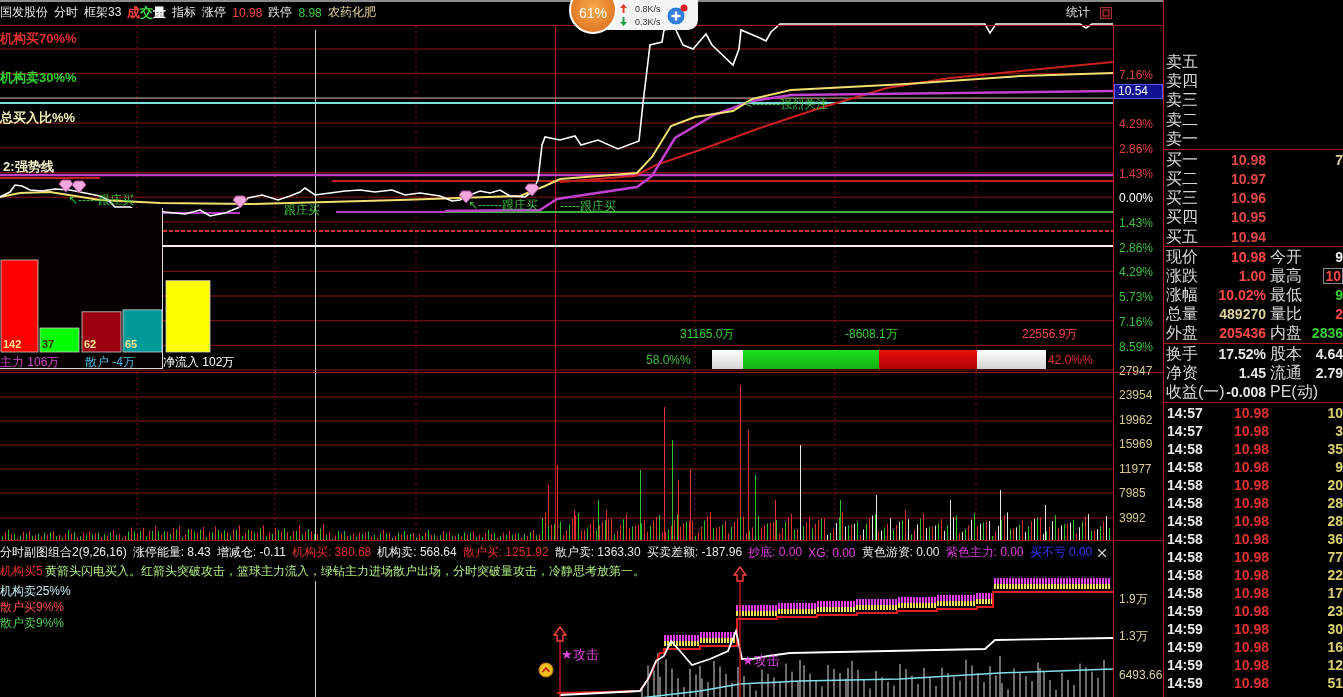  I want to click on signal-description: 黄箭头闪电买入。红箭头突破攻击，篮球主力流入，绿钻主力进场散户出场，分时突破量攻击，冷静思考放第一。, so click(344, 571).